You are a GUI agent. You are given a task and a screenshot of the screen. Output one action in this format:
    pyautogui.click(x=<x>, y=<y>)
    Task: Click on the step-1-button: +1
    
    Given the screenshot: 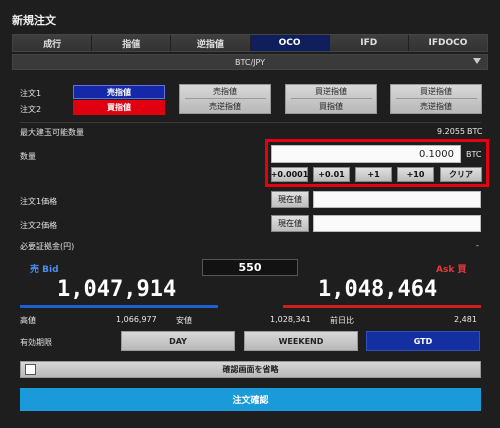 What is the action you would take?
    pyautogui.click(x=373, y=174)
    